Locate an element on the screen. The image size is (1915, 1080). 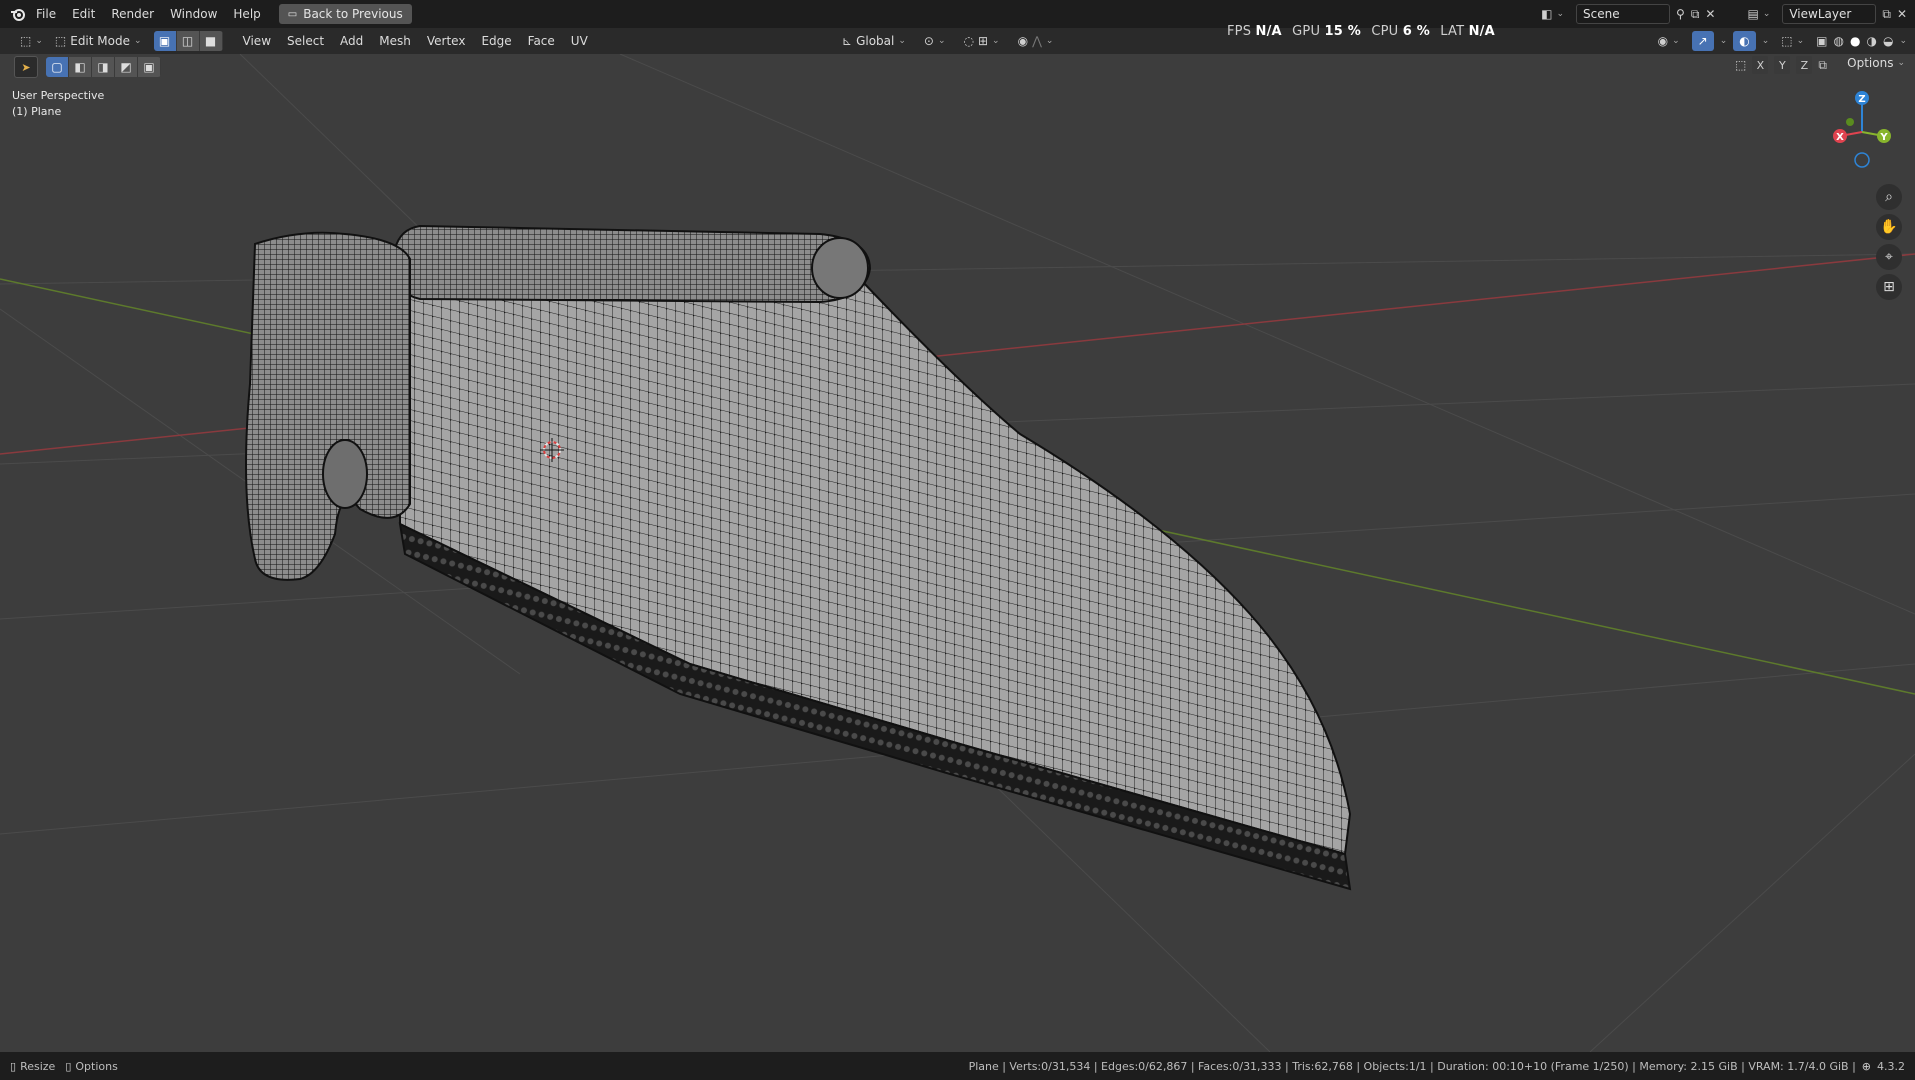
axis-x-toggle: X is located at coordinates (1760, 65).